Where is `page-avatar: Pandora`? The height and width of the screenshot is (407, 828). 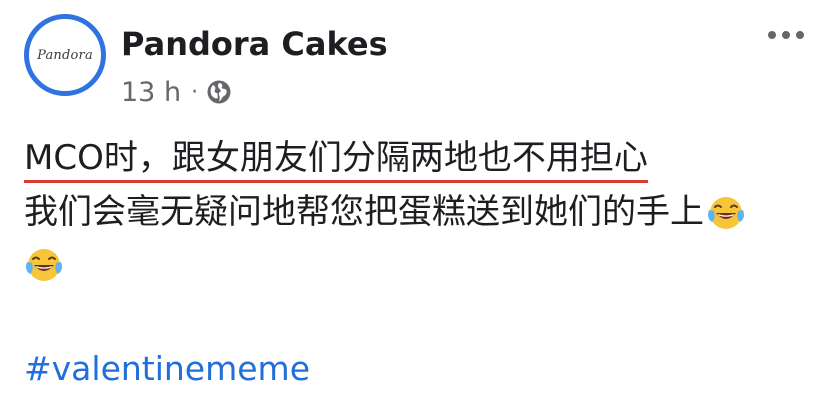
page-avatar: Pandora is located at coordinates (65, 55).